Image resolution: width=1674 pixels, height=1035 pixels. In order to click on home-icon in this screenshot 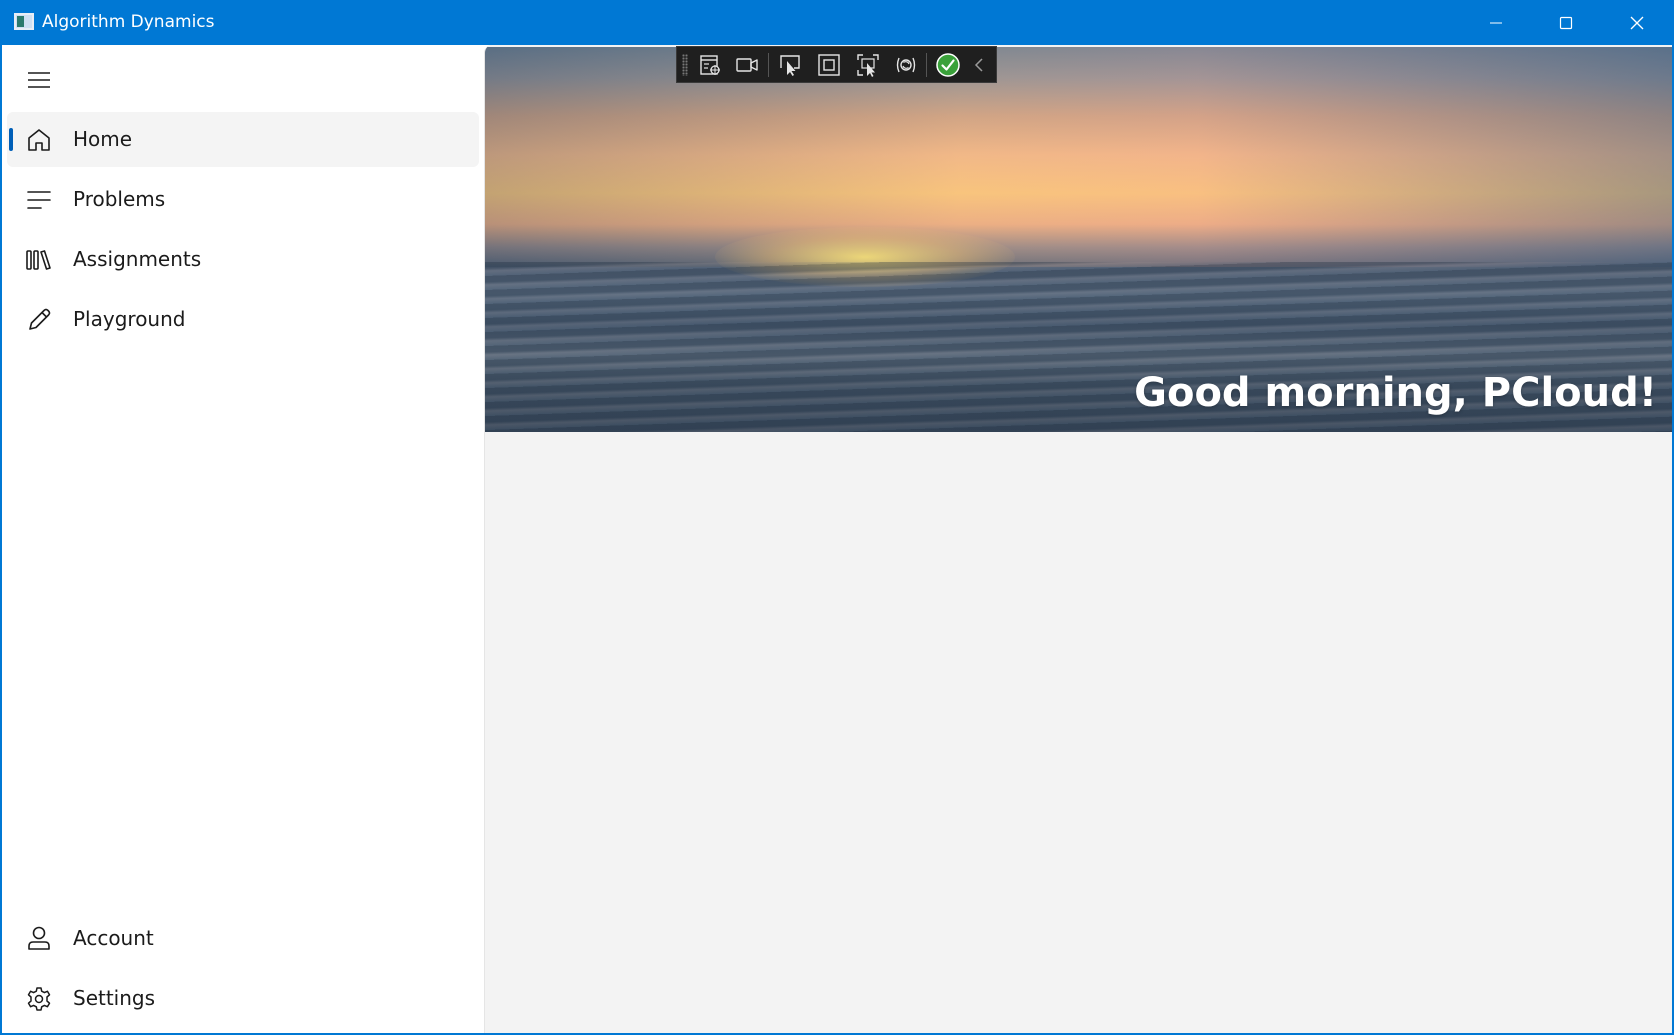, I will do `click(39, 140)`.